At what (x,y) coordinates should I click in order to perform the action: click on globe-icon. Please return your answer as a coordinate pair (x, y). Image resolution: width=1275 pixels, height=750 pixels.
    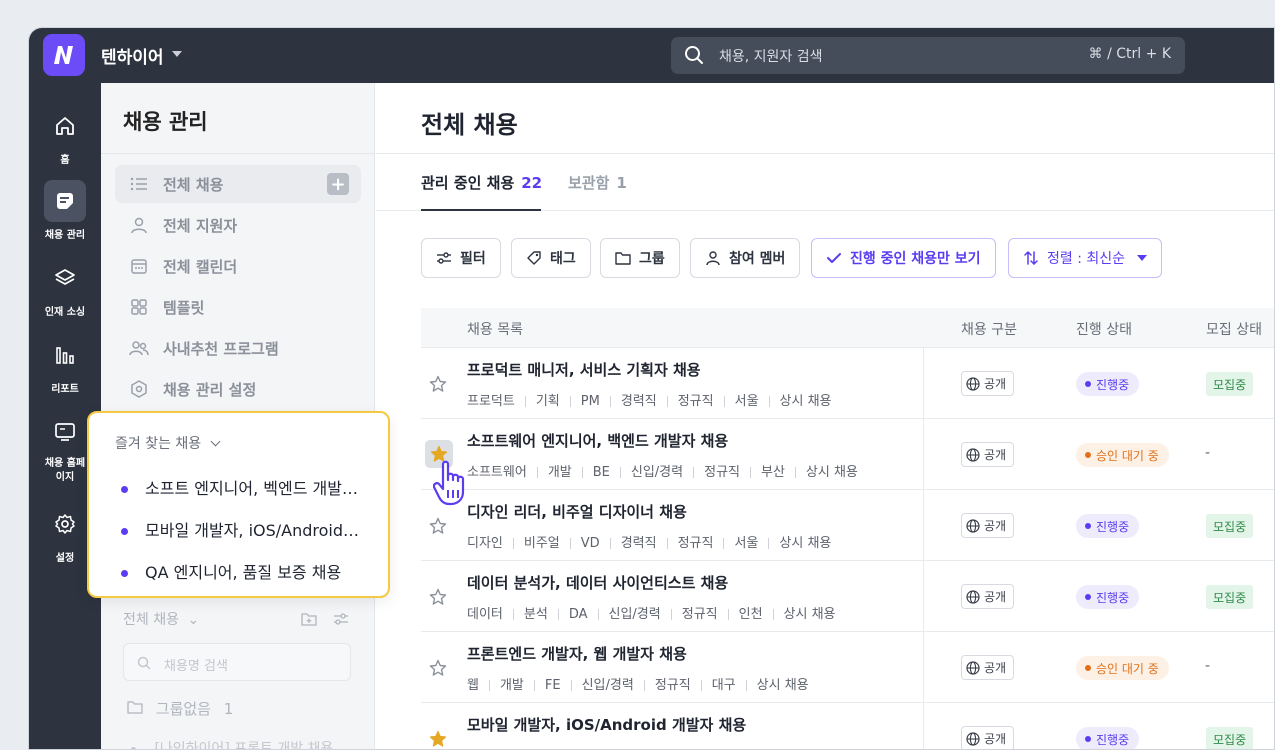
    Looking at the image, I should click on (973, 738).